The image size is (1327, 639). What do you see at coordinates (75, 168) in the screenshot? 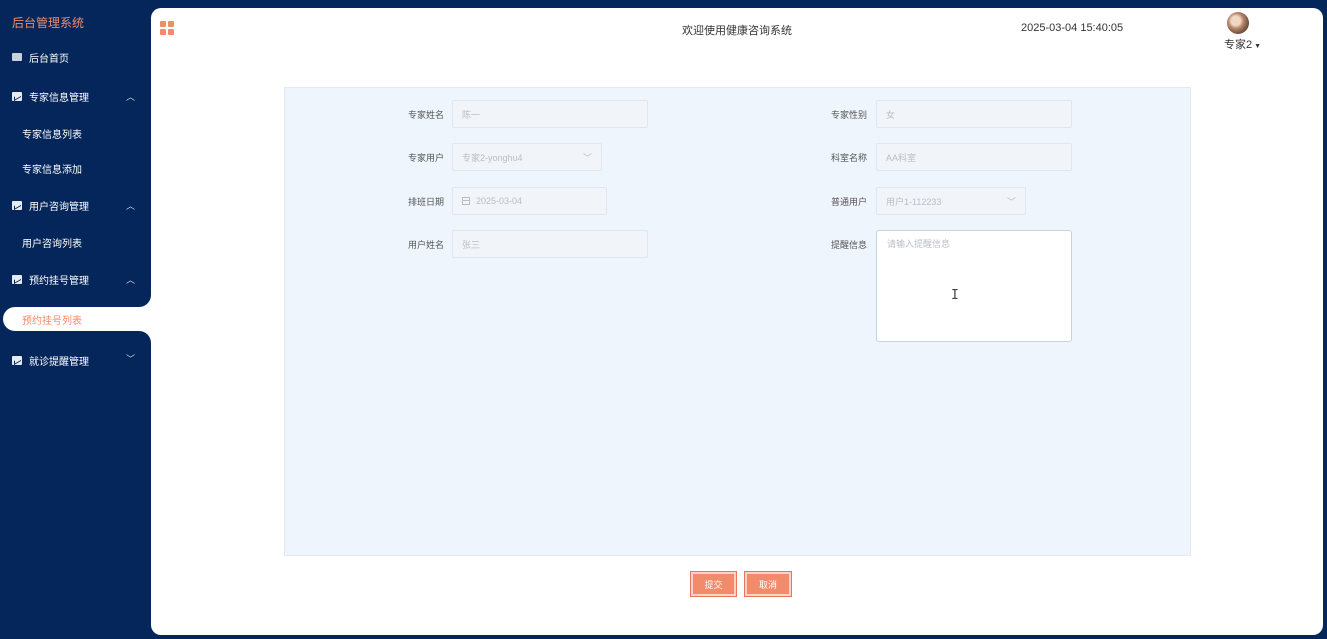
I see `sub-item-expert-add: 专家信息添加` at bounding box center [75, 168].